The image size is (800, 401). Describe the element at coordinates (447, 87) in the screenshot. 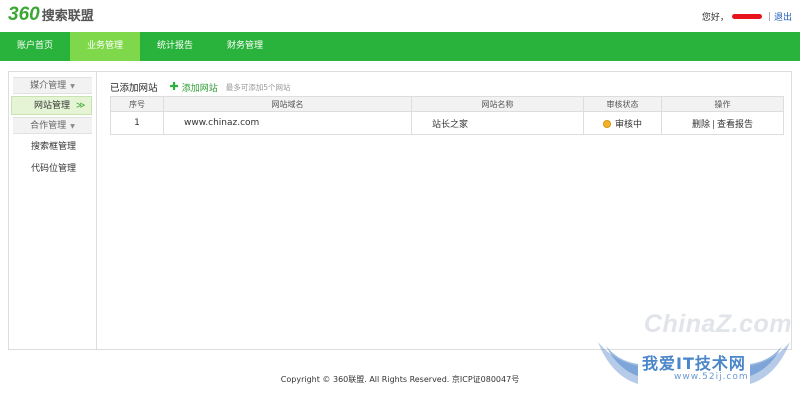

I see `content-header: 已添加网站 ✚ 添加网站 最多可添加5个网站` at that location.